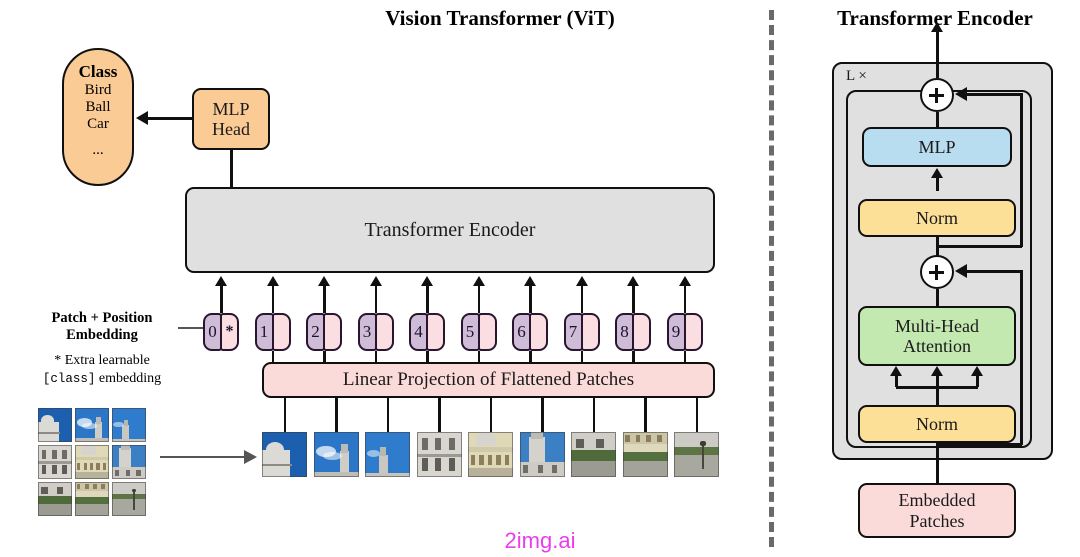 Image resolution: width=1080 pixels, height=557 pixels. What do you see at coordinates (450, 229) in the screenshot?
I see `transformer-encoder-label: Transformer Encoder` at bounding box center [450, 229].